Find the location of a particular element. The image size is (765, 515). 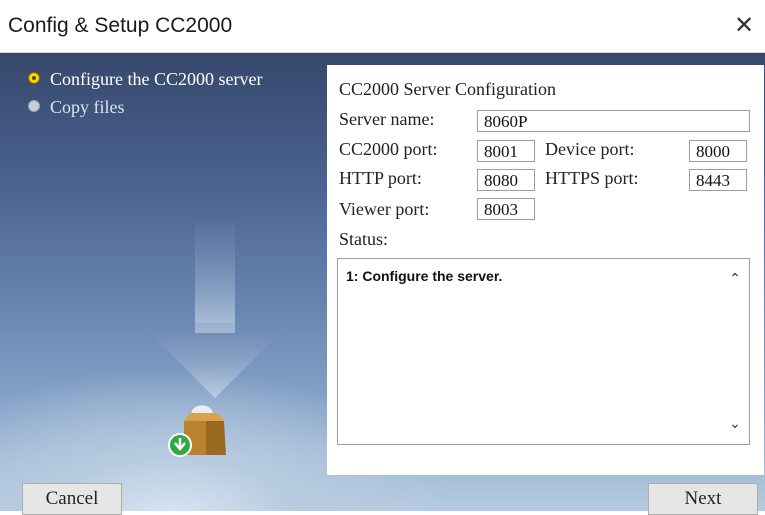

next-button: Next is located at coordinates (703, 499).